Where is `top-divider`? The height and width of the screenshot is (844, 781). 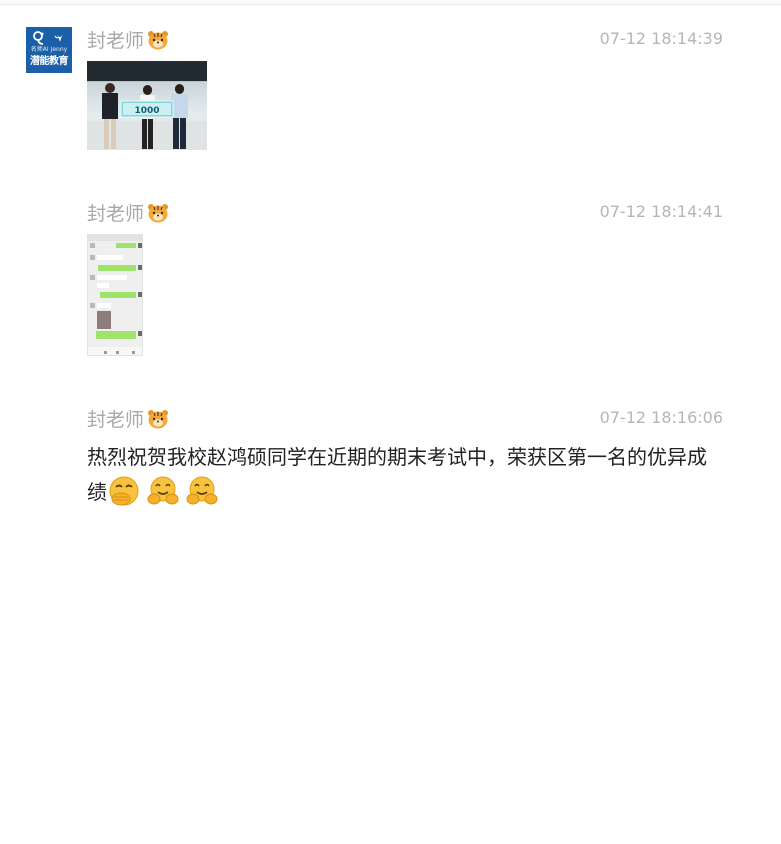 top-divider is located at coordinates (390, 2).